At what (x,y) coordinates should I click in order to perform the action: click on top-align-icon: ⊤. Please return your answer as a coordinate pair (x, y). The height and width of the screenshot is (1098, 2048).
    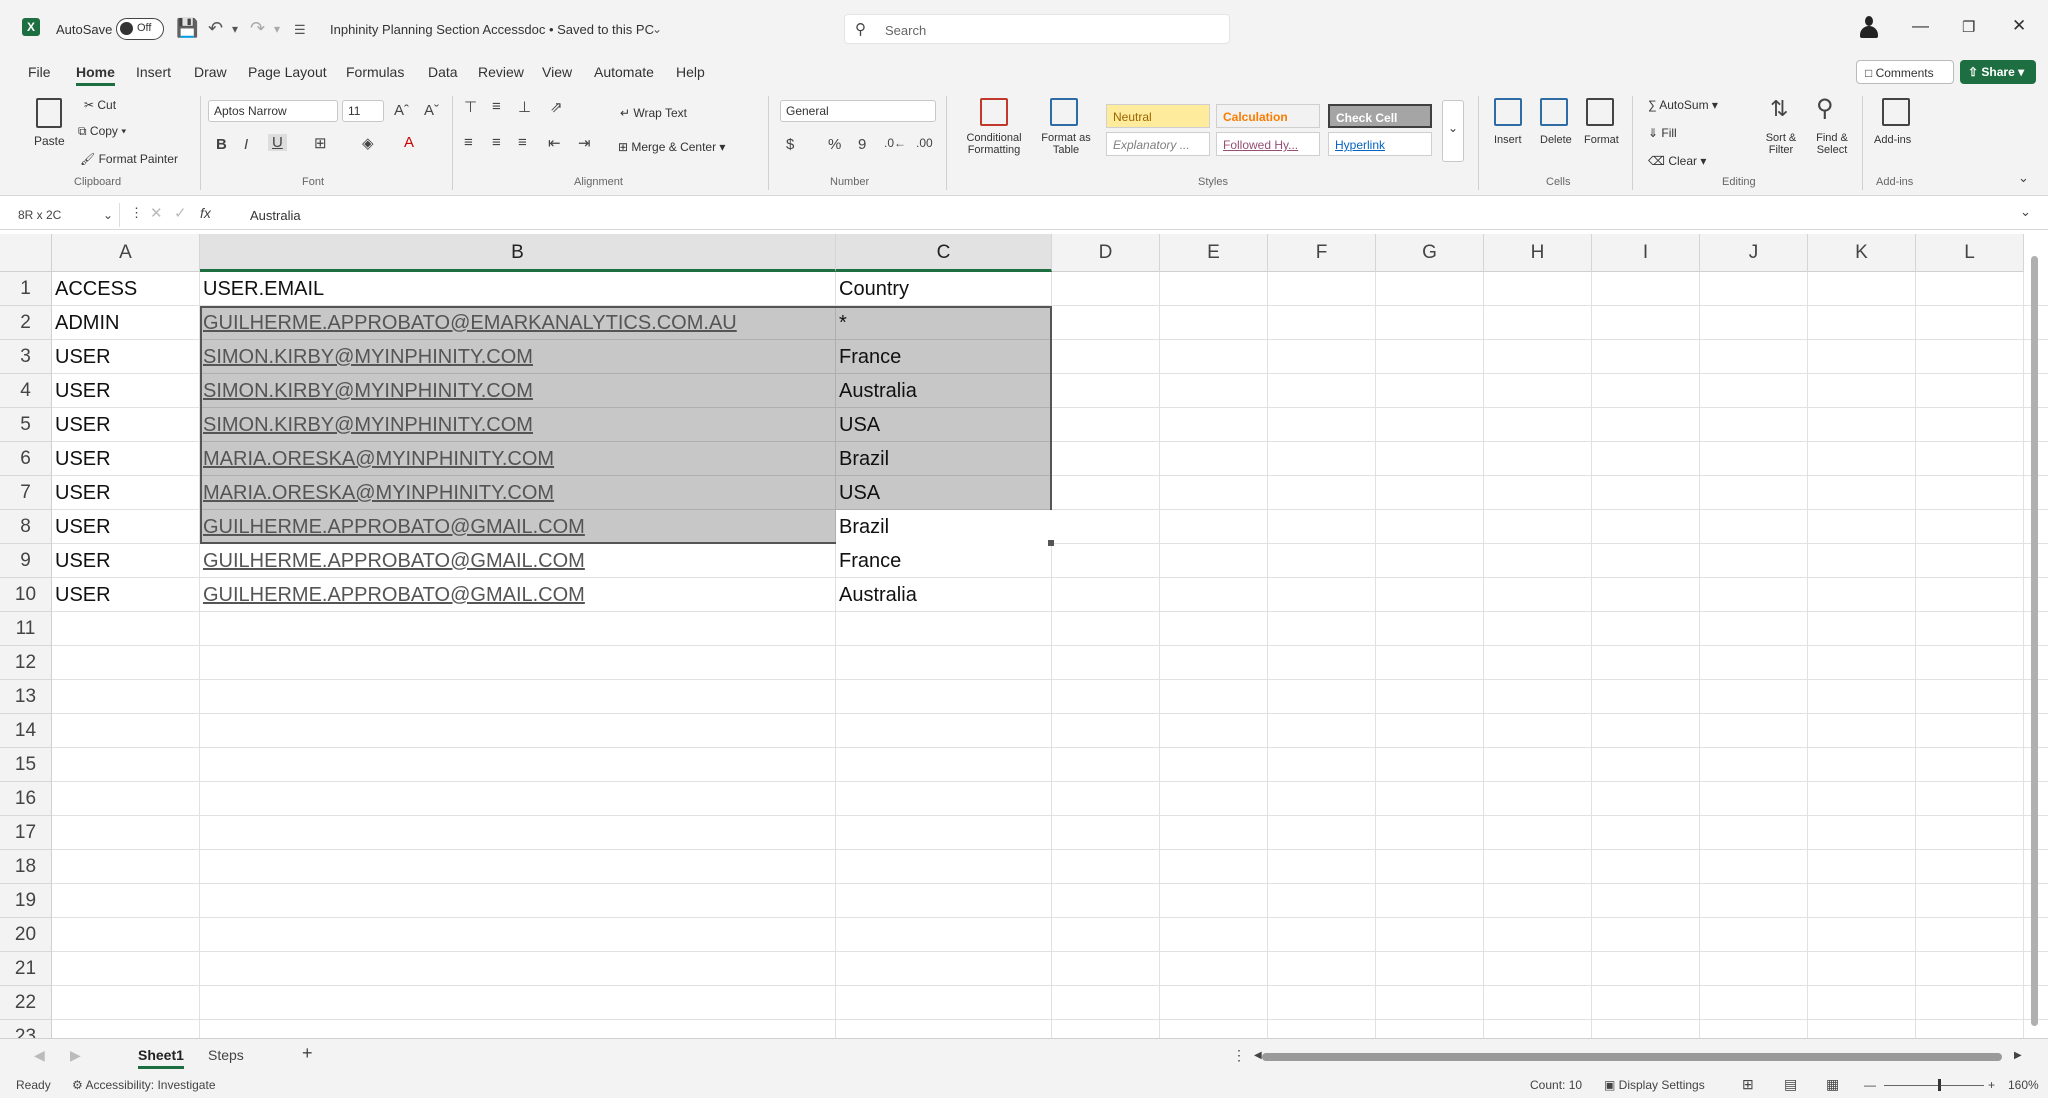
    Looking at the image, I should click on (470, 107).